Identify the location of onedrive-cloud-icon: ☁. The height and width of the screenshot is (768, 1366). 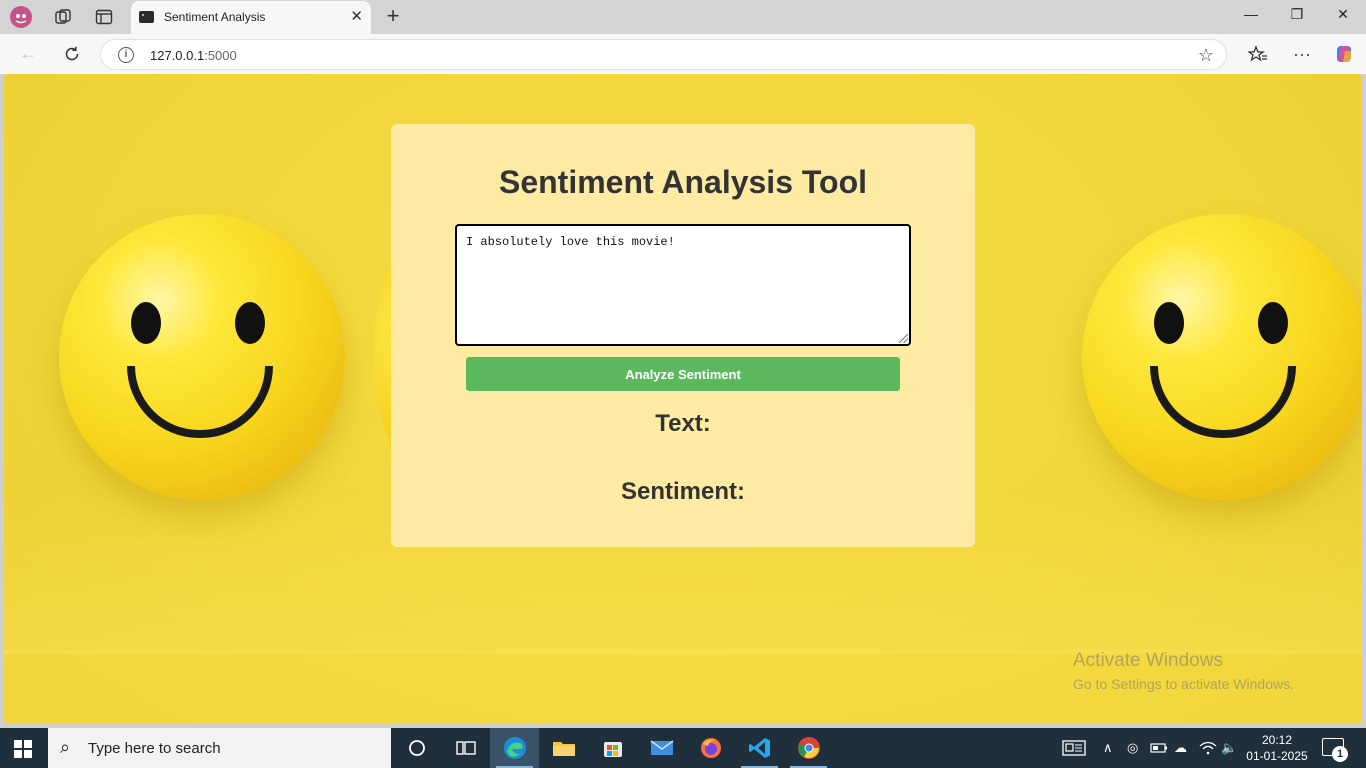
(1180, 748).